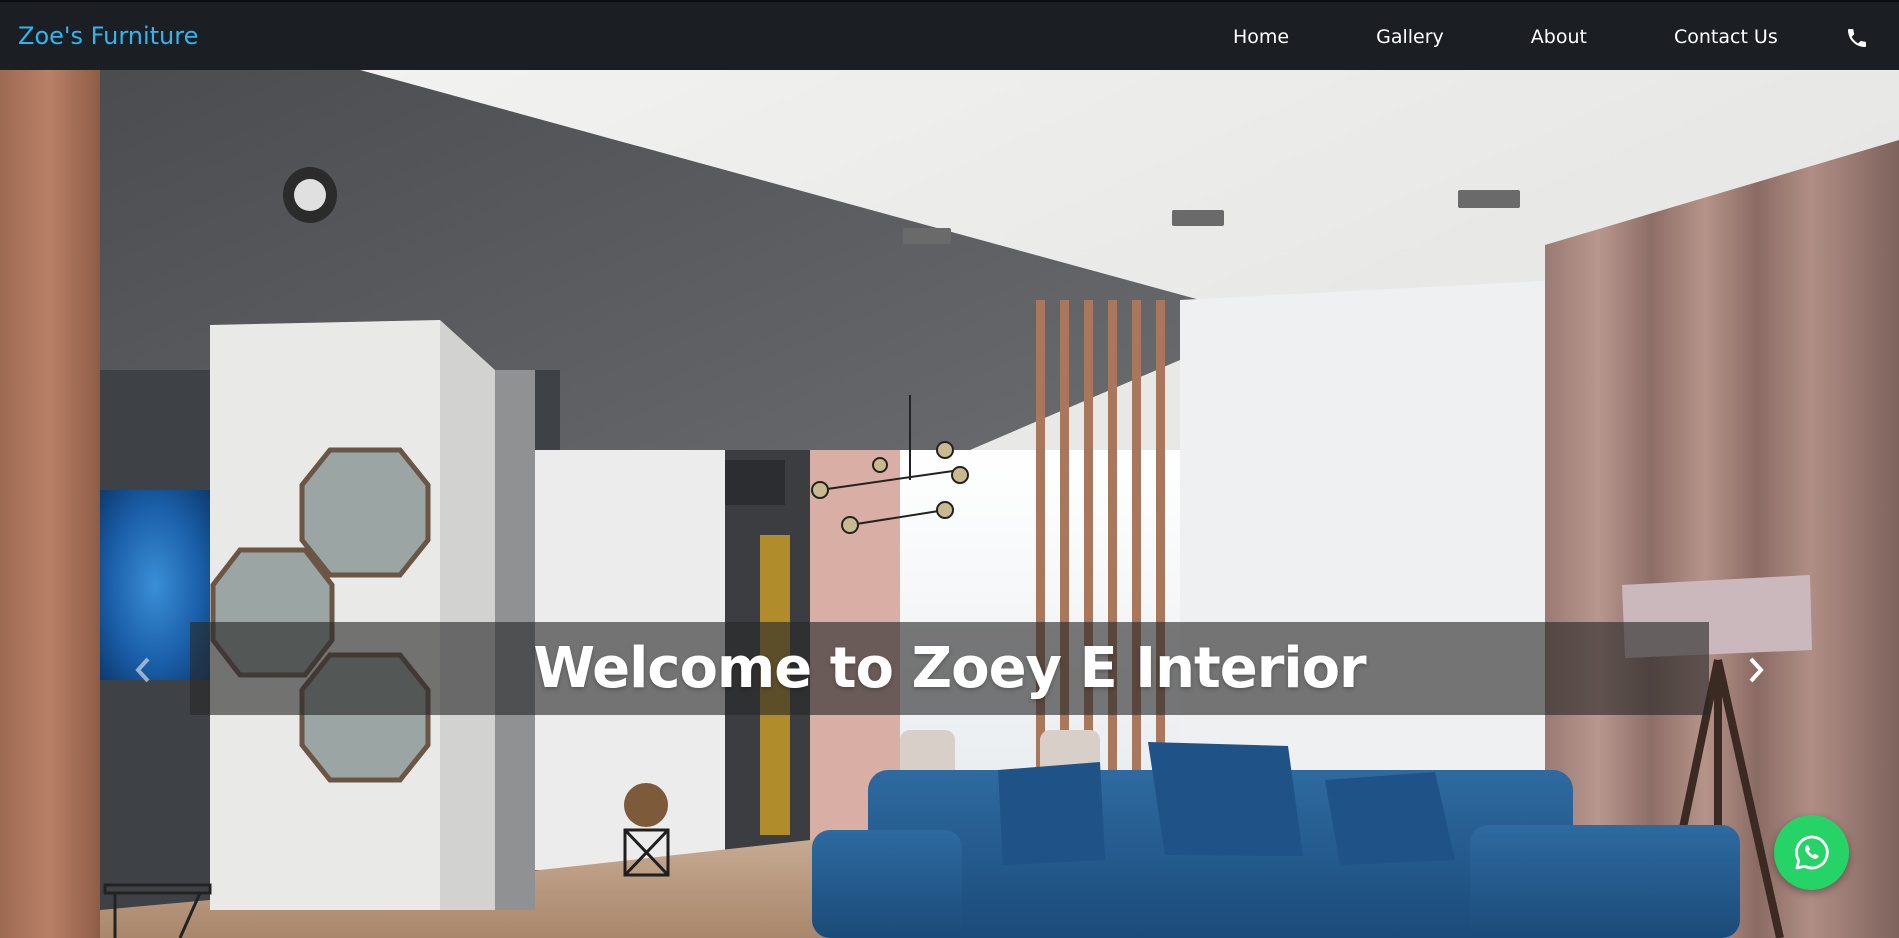 This screenshot has height=938, width=1899. I want to click on hero-title: Welcome to Zoey E Interior, so click(949, 668).